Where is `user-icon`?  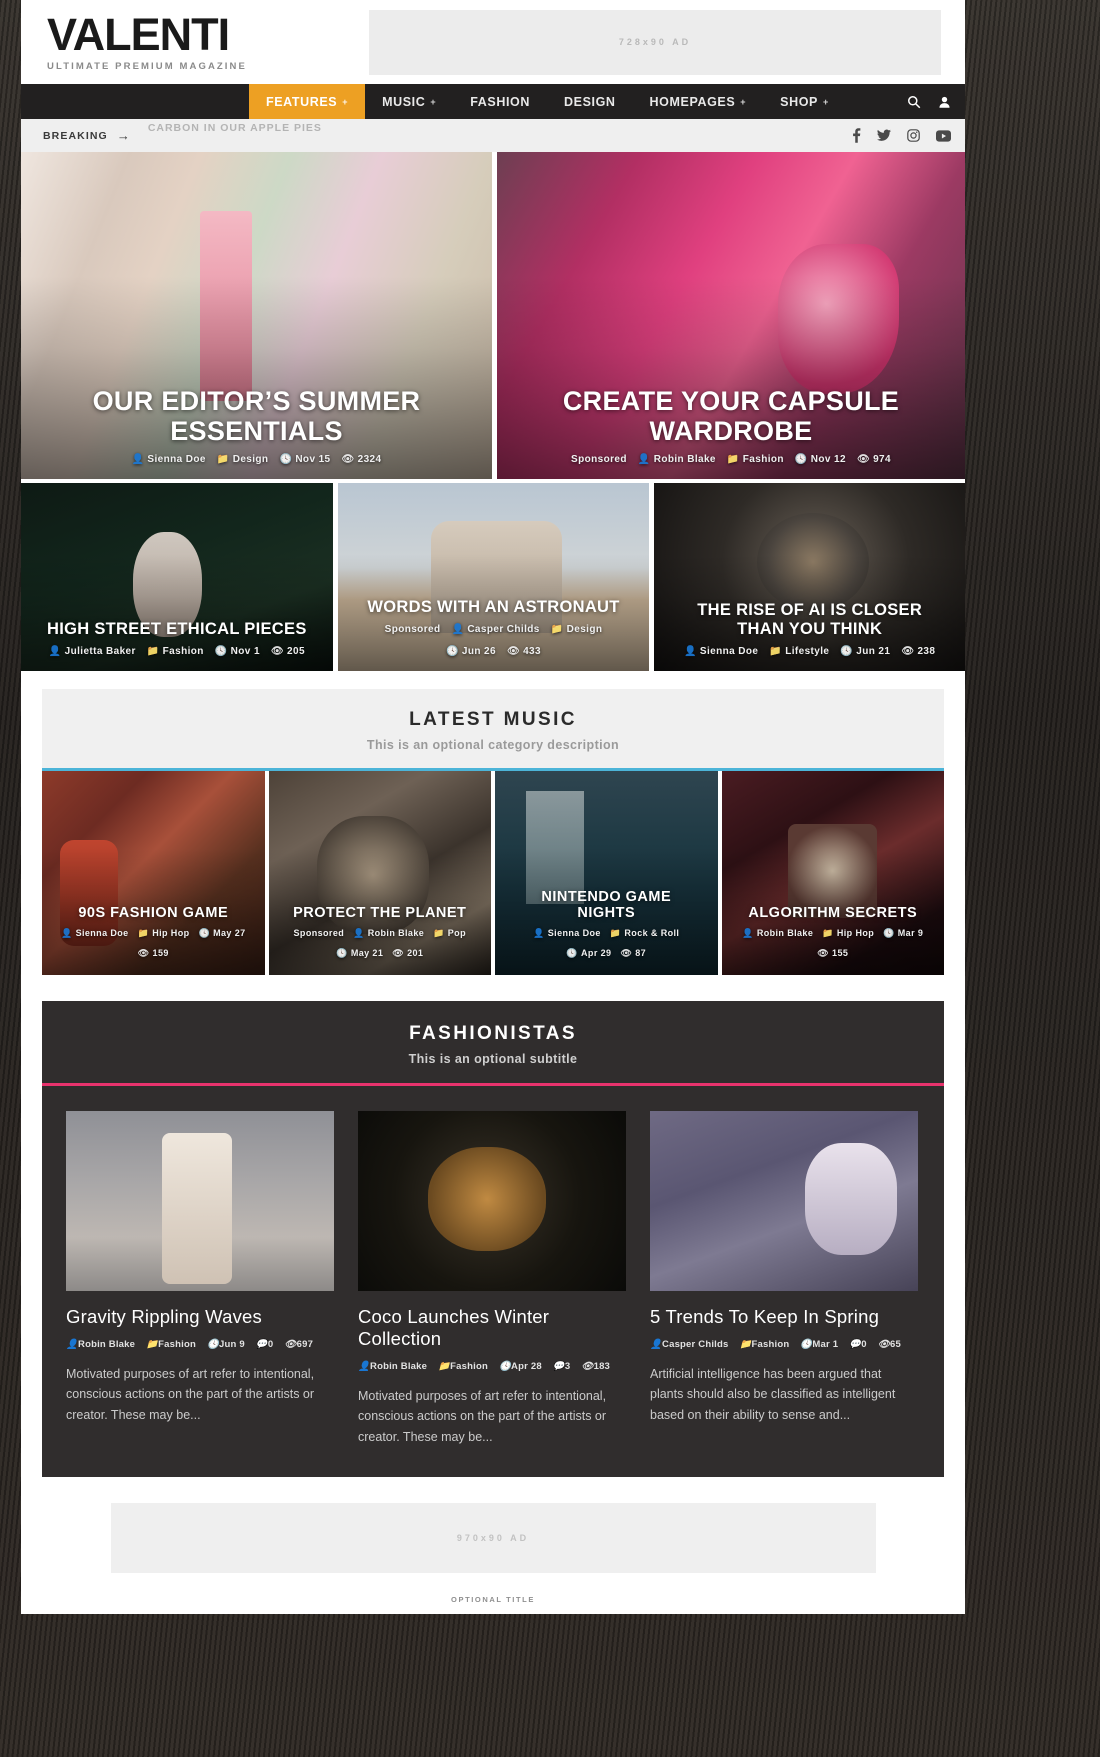
user-icon is located at coordinates (944, 102).